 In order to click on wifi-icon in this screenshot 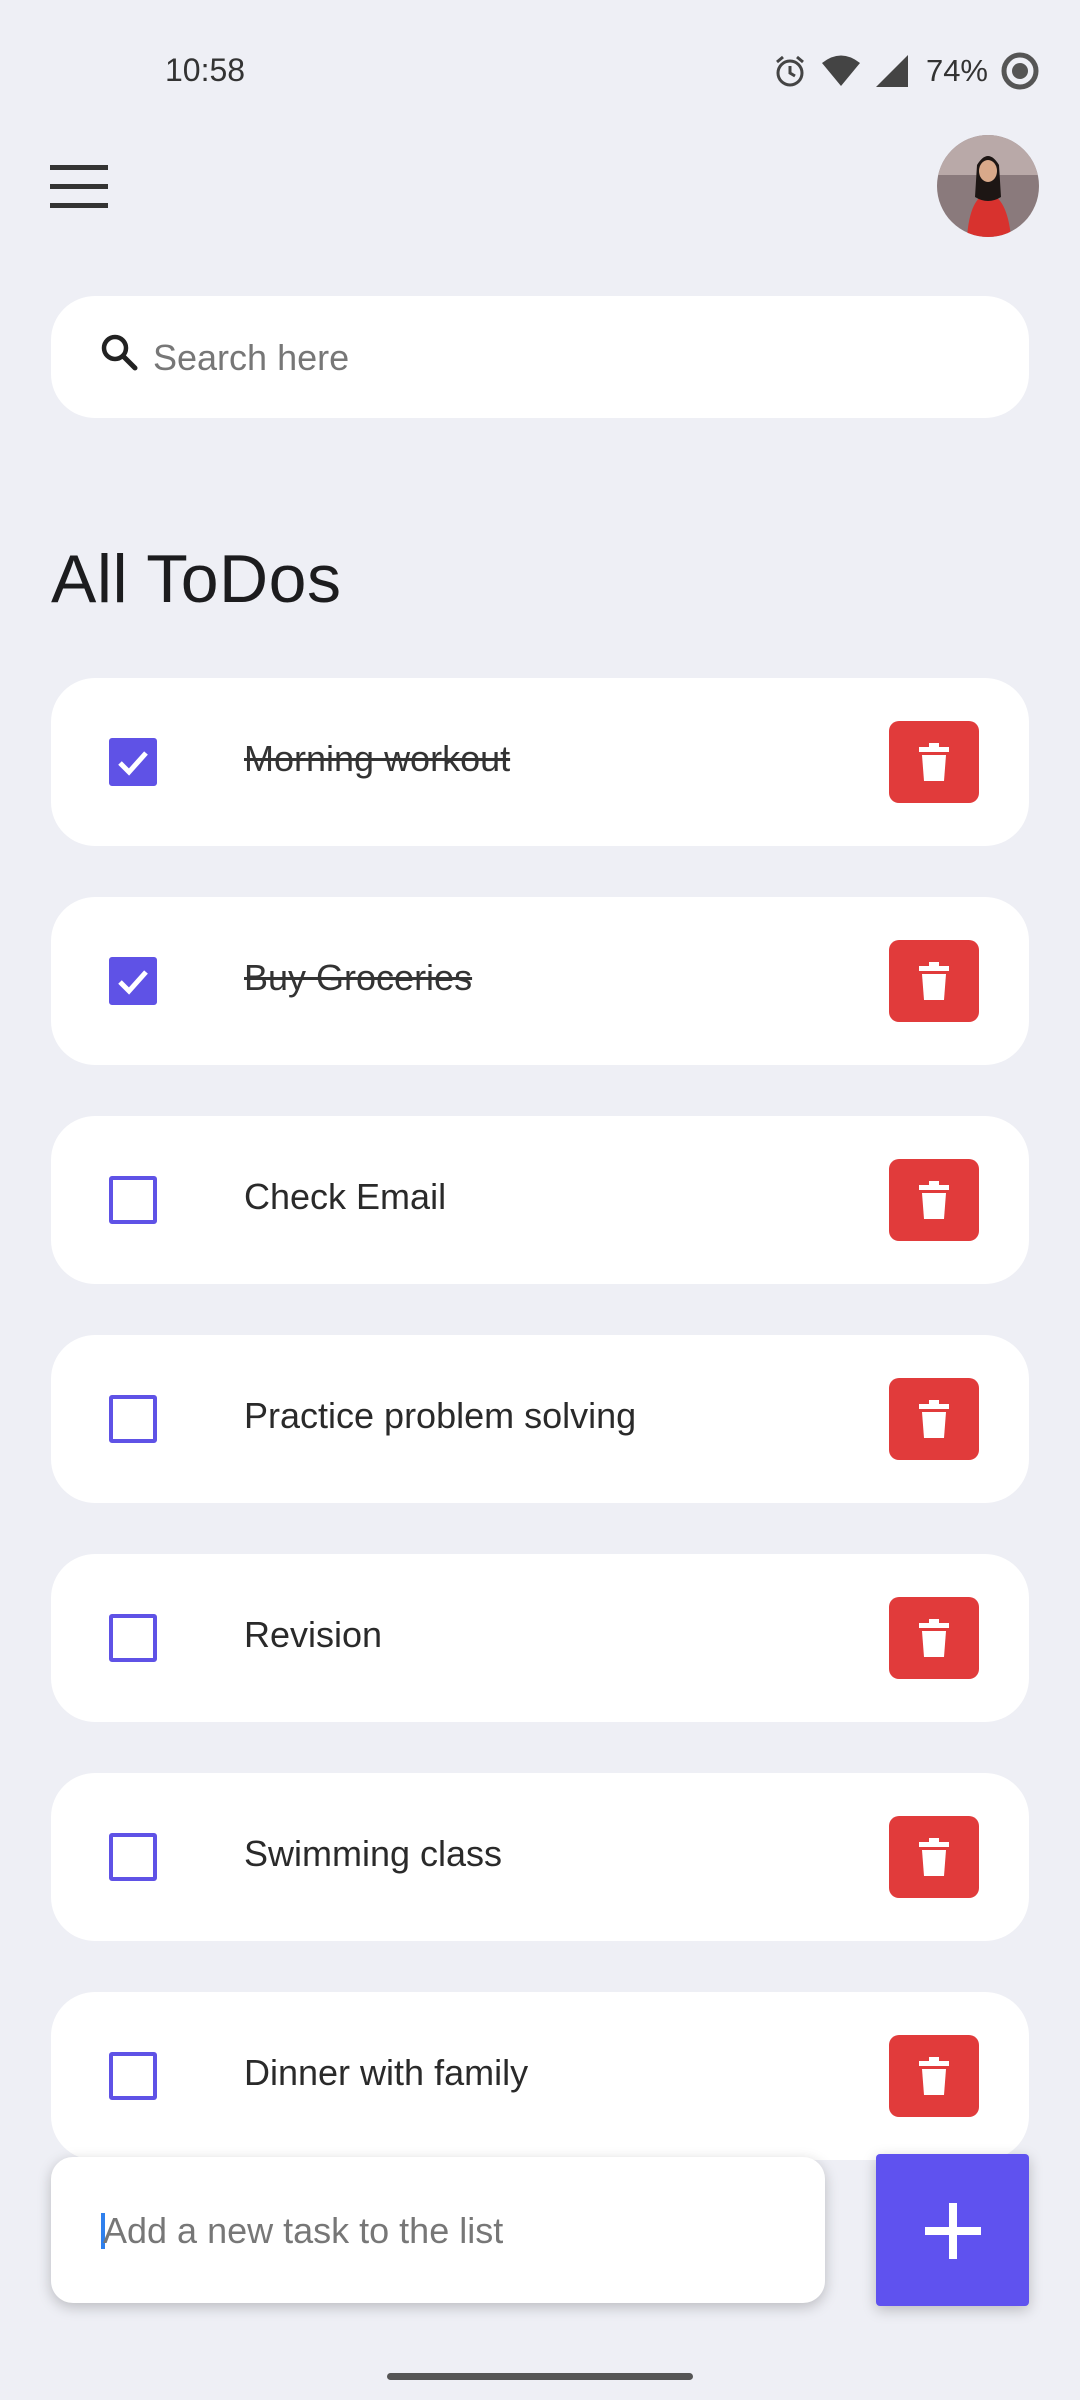, I will do `click(841, 71)`.